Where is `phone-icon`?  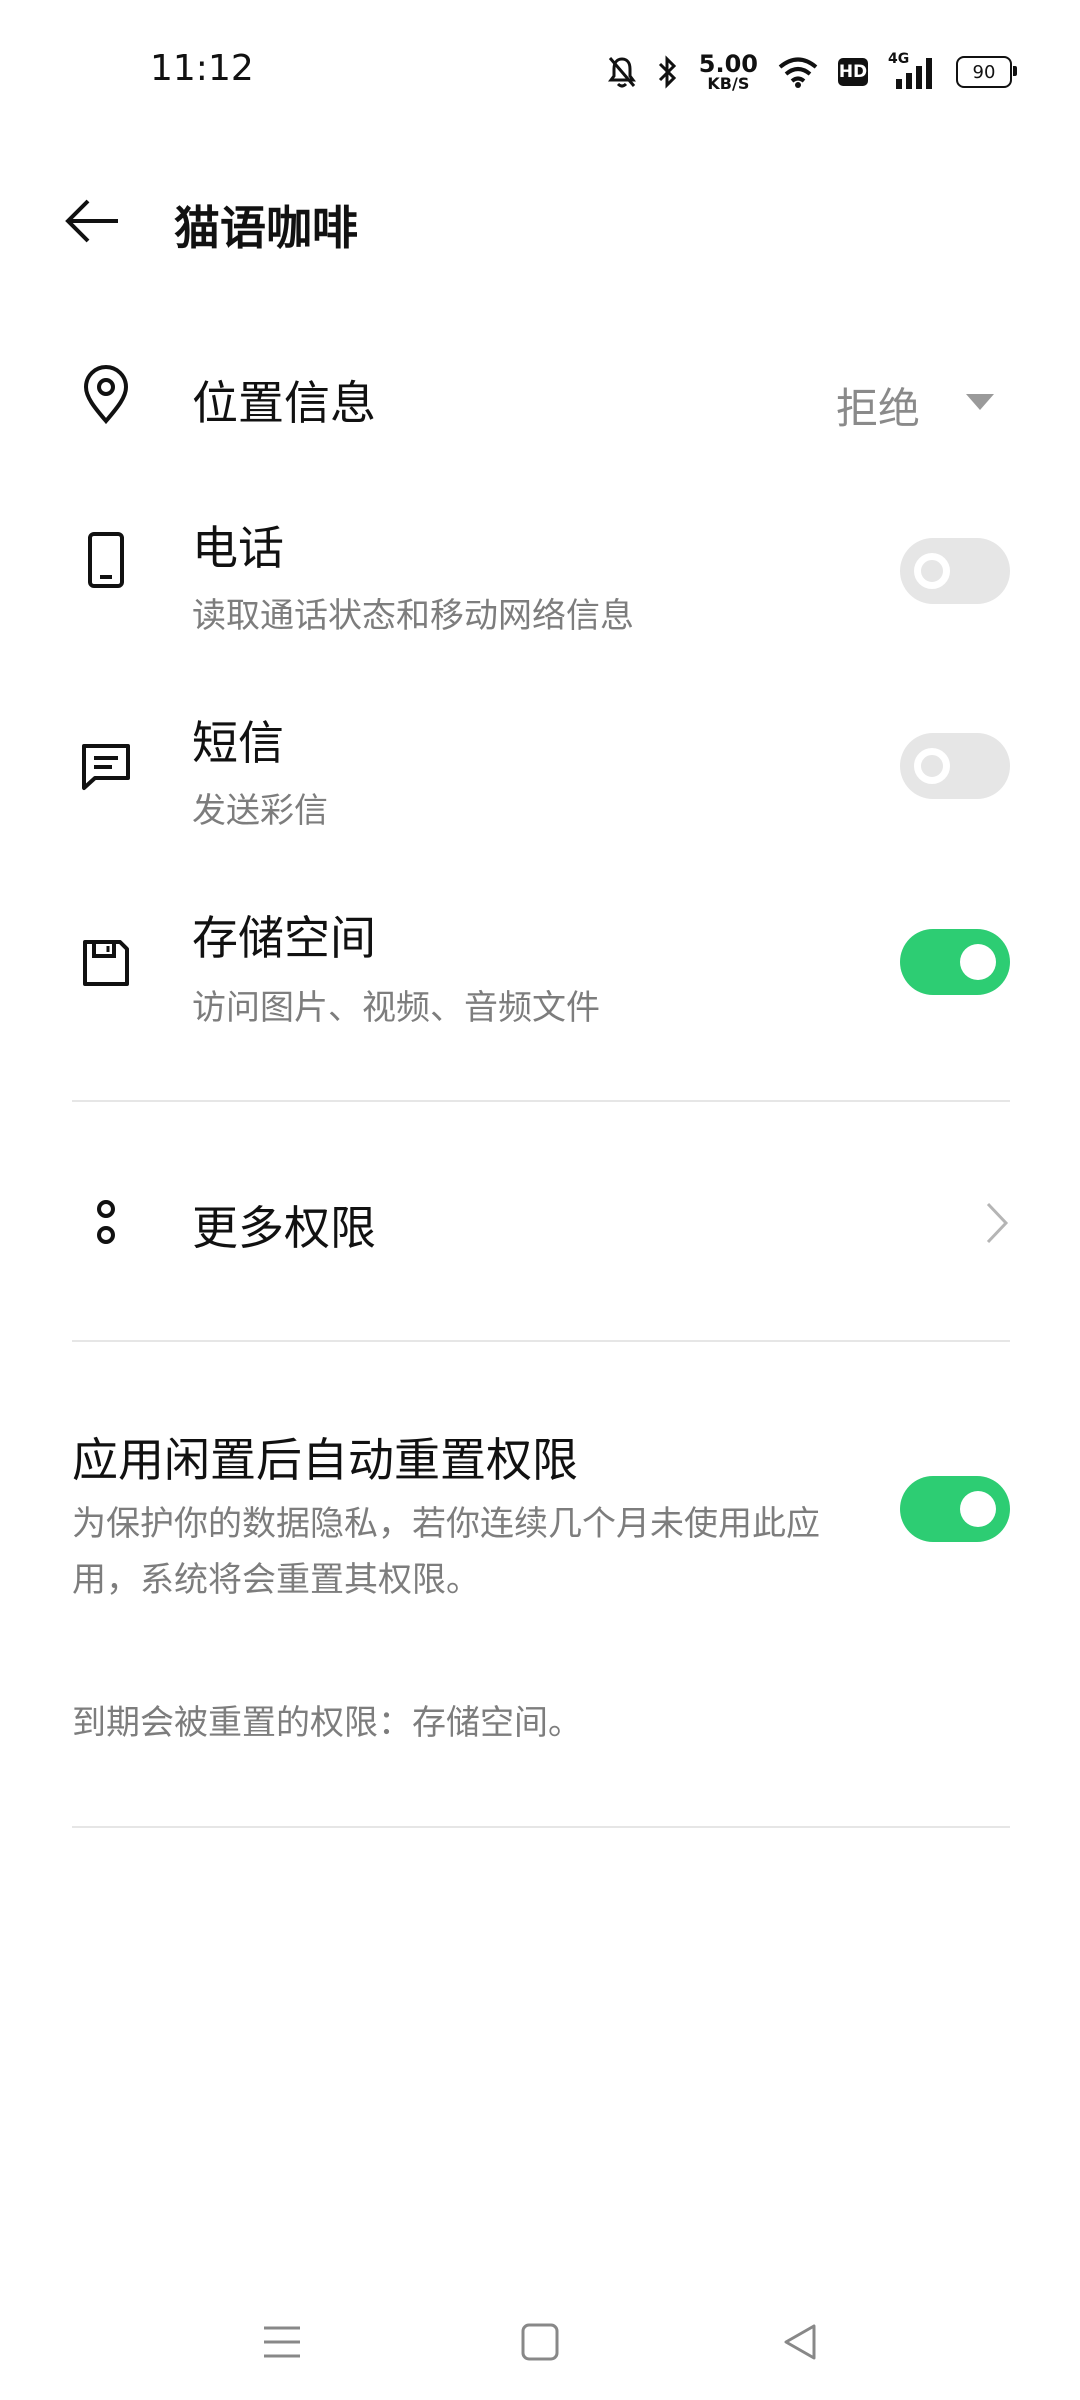 phone-icon is located at coordinates (106, 560).